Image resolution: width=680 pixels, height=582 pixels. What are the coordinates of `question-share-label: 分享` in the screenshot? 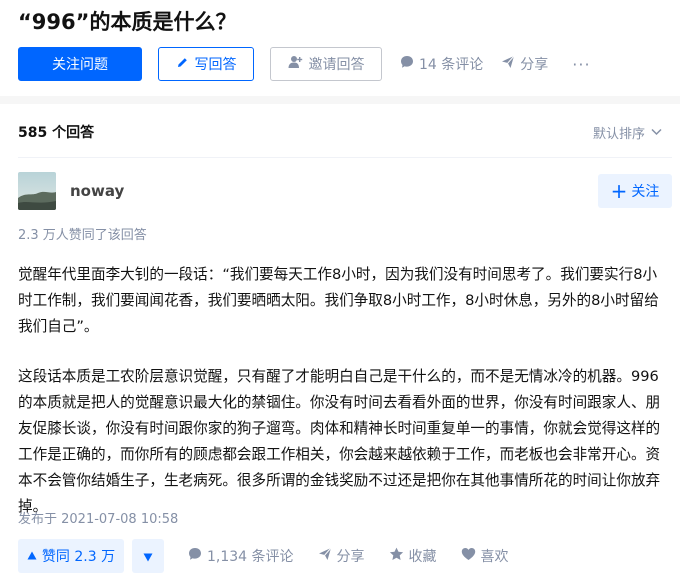 It's located at (534, 65).